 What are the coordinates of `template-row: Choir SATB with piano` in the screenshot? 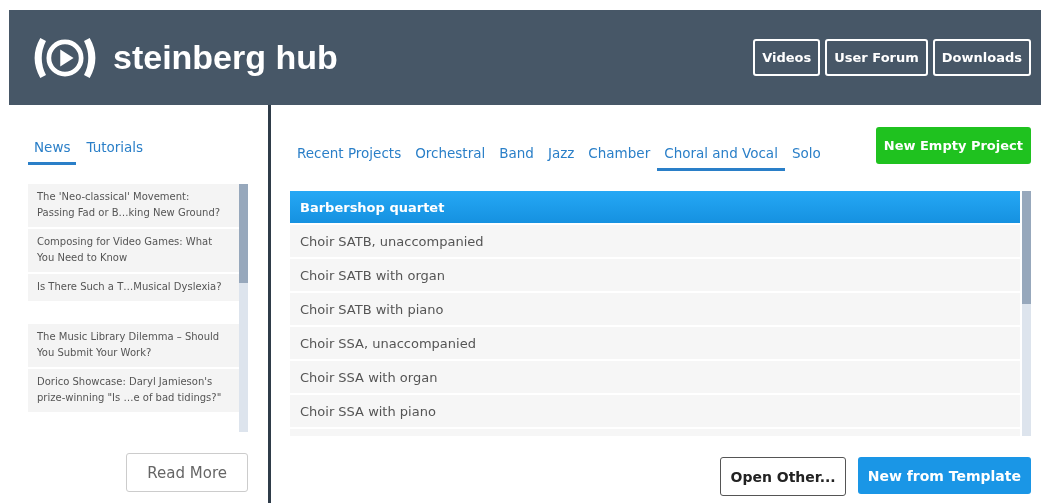 It's located at (655, 310).